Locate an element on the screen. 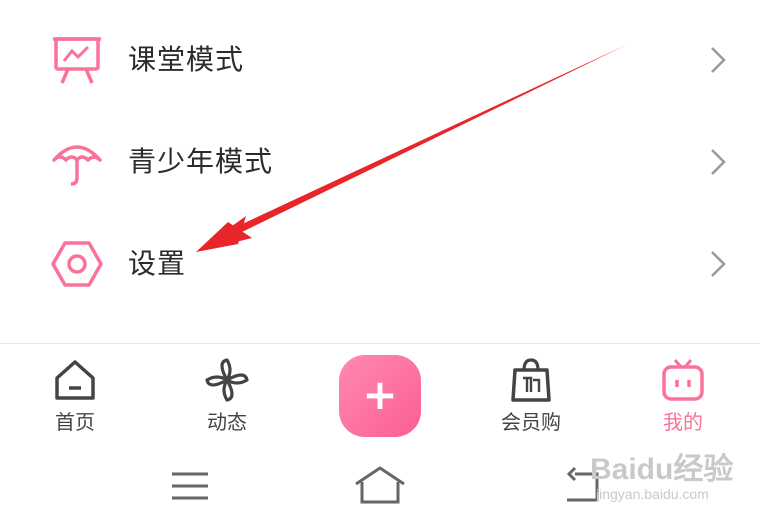  shopping-bag-icon is located at coordinates (531, 380).